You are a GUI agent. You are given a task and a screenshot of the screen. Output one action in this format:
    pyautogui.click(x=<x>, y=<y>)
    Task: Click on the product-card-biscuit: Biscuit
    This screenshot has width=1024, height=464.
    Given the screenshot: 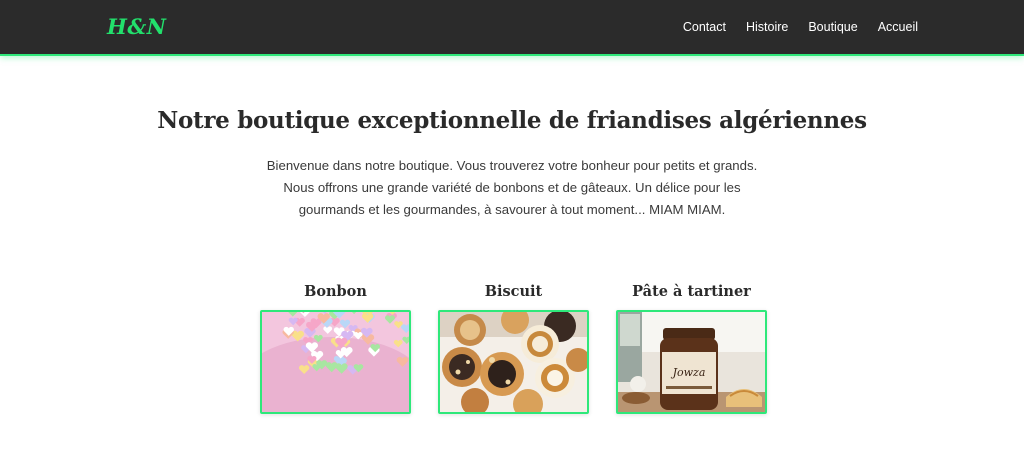 What is the action you would take?
    pyautogui.click(x=513, y=348)
    